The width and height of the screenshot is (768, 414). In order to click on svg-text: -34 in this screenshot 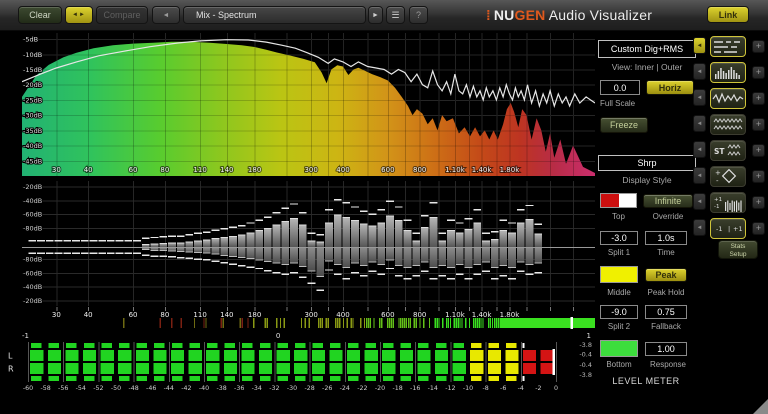, I will do `click(257, 388)`.